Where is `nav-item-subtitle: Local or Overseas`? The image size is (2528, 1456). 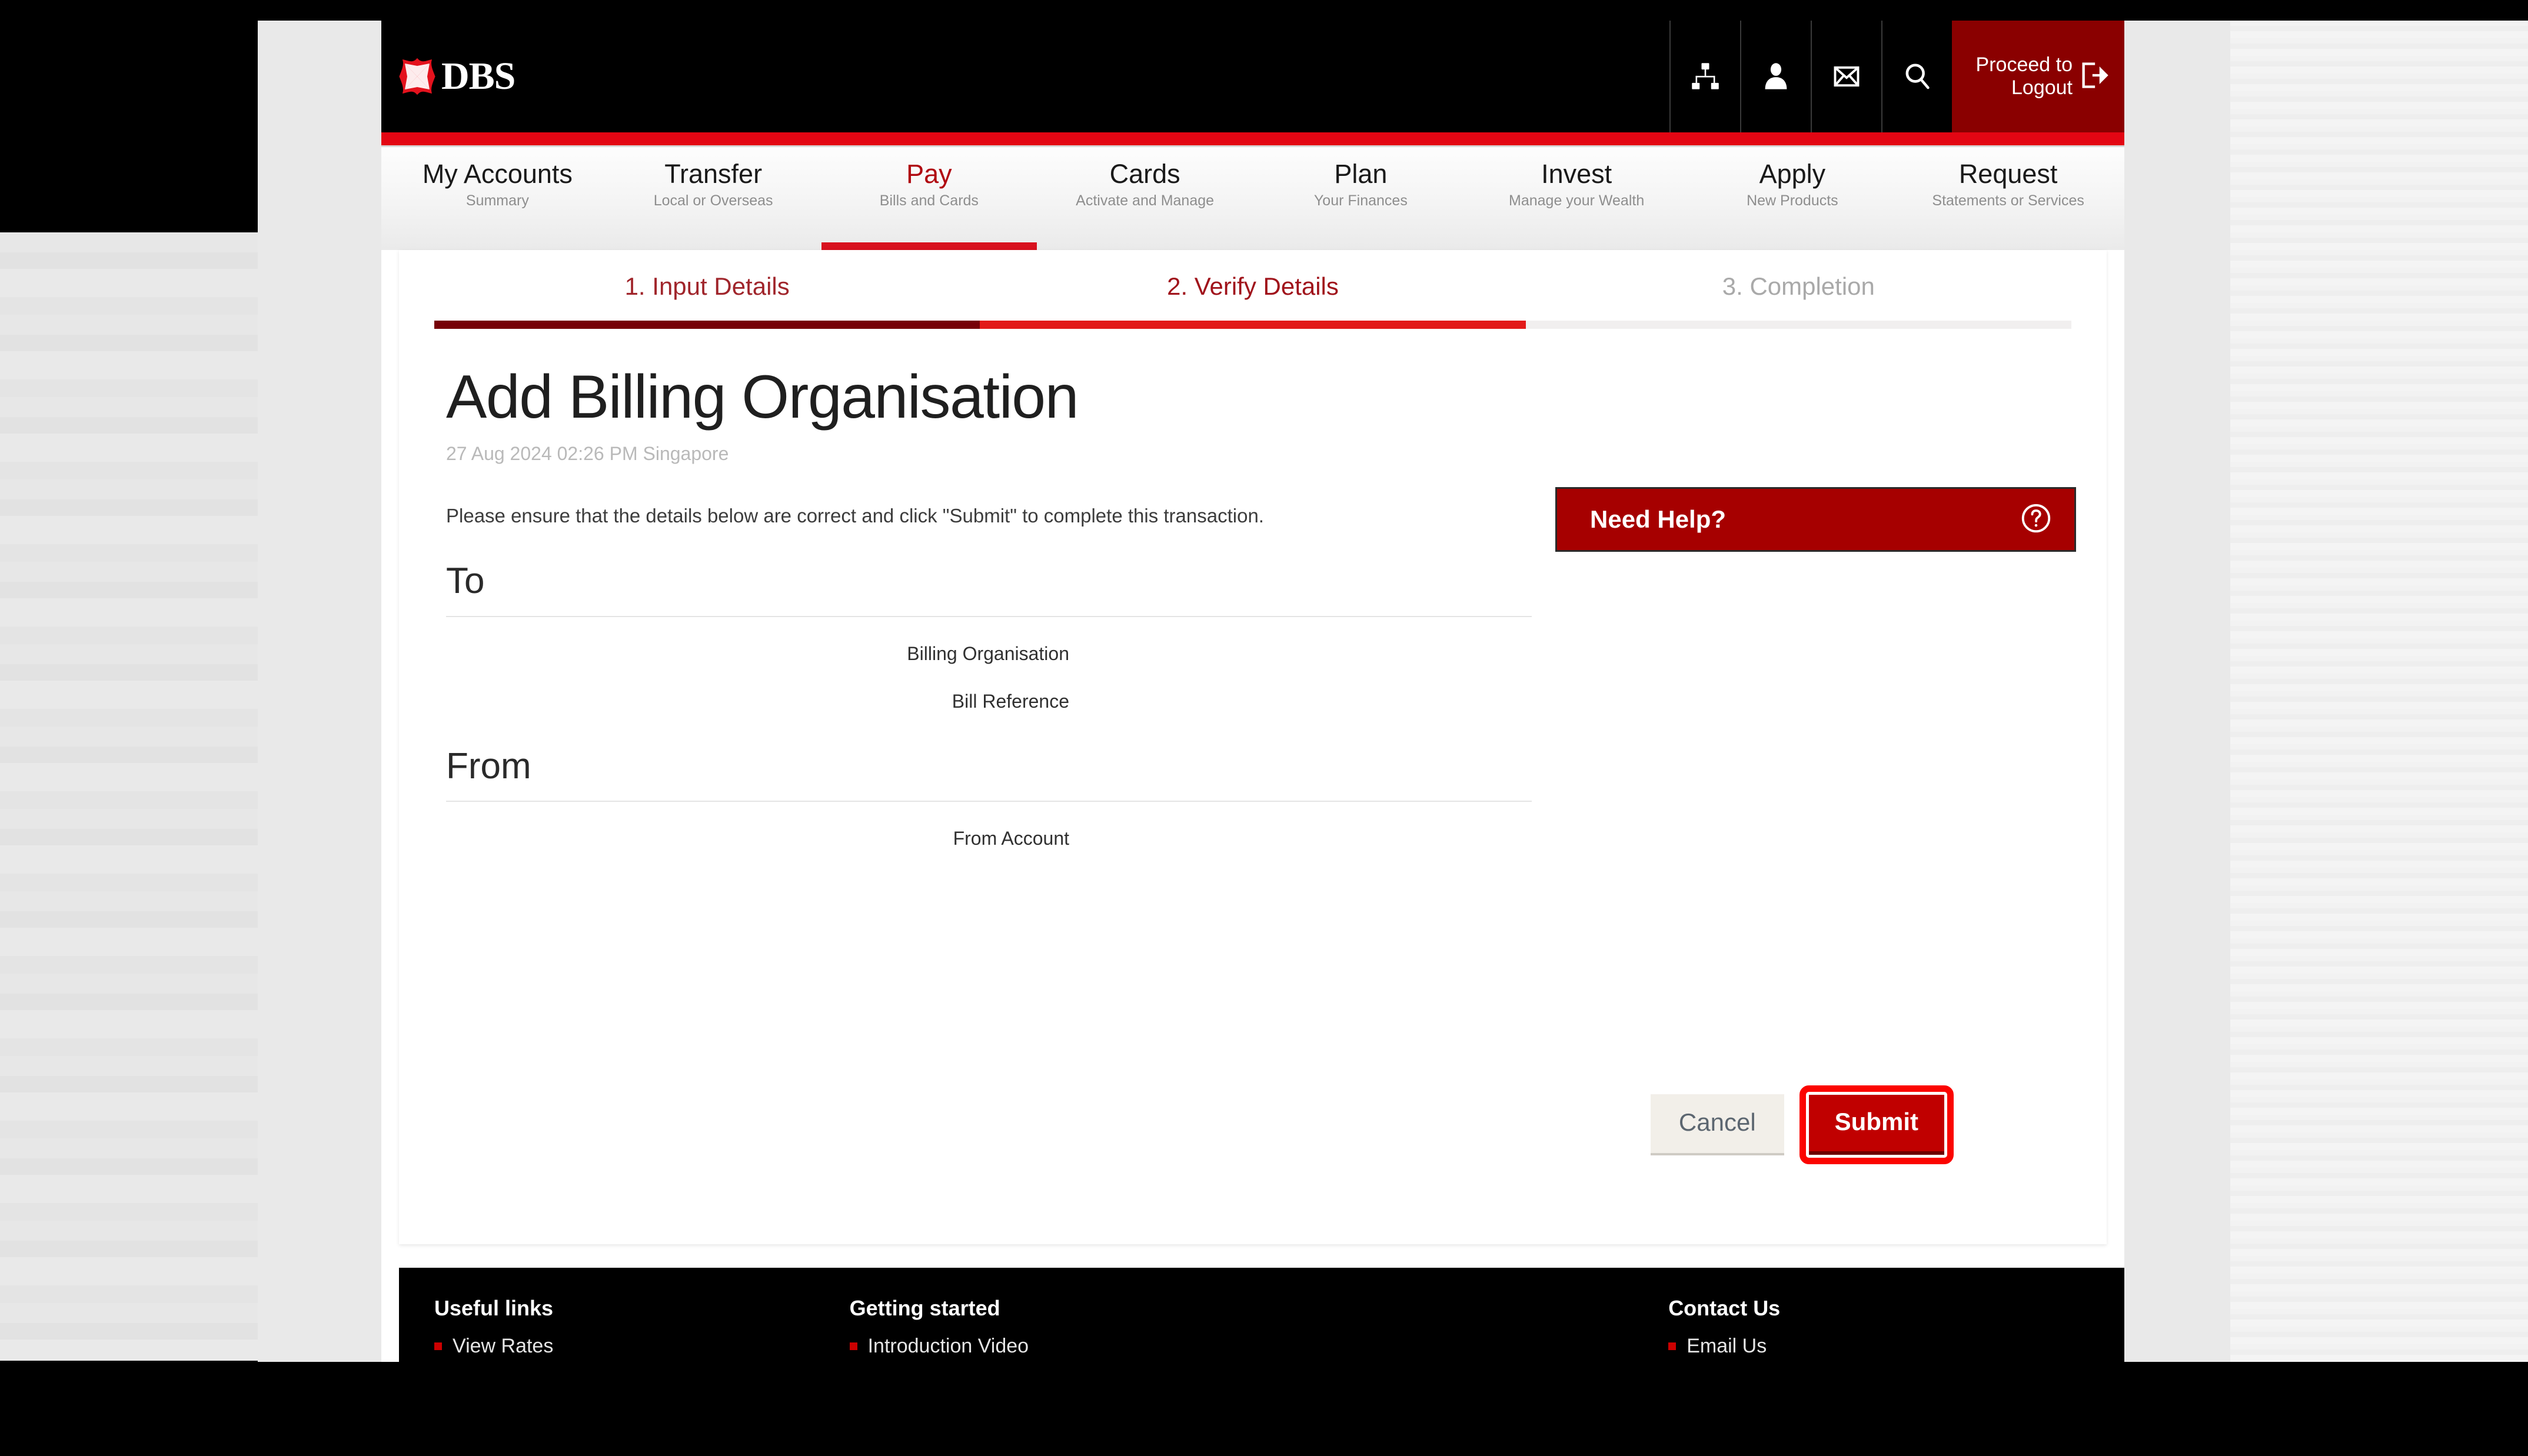
nav-item-subtitle: Local or Overseas is located at coordinates (713, 200).